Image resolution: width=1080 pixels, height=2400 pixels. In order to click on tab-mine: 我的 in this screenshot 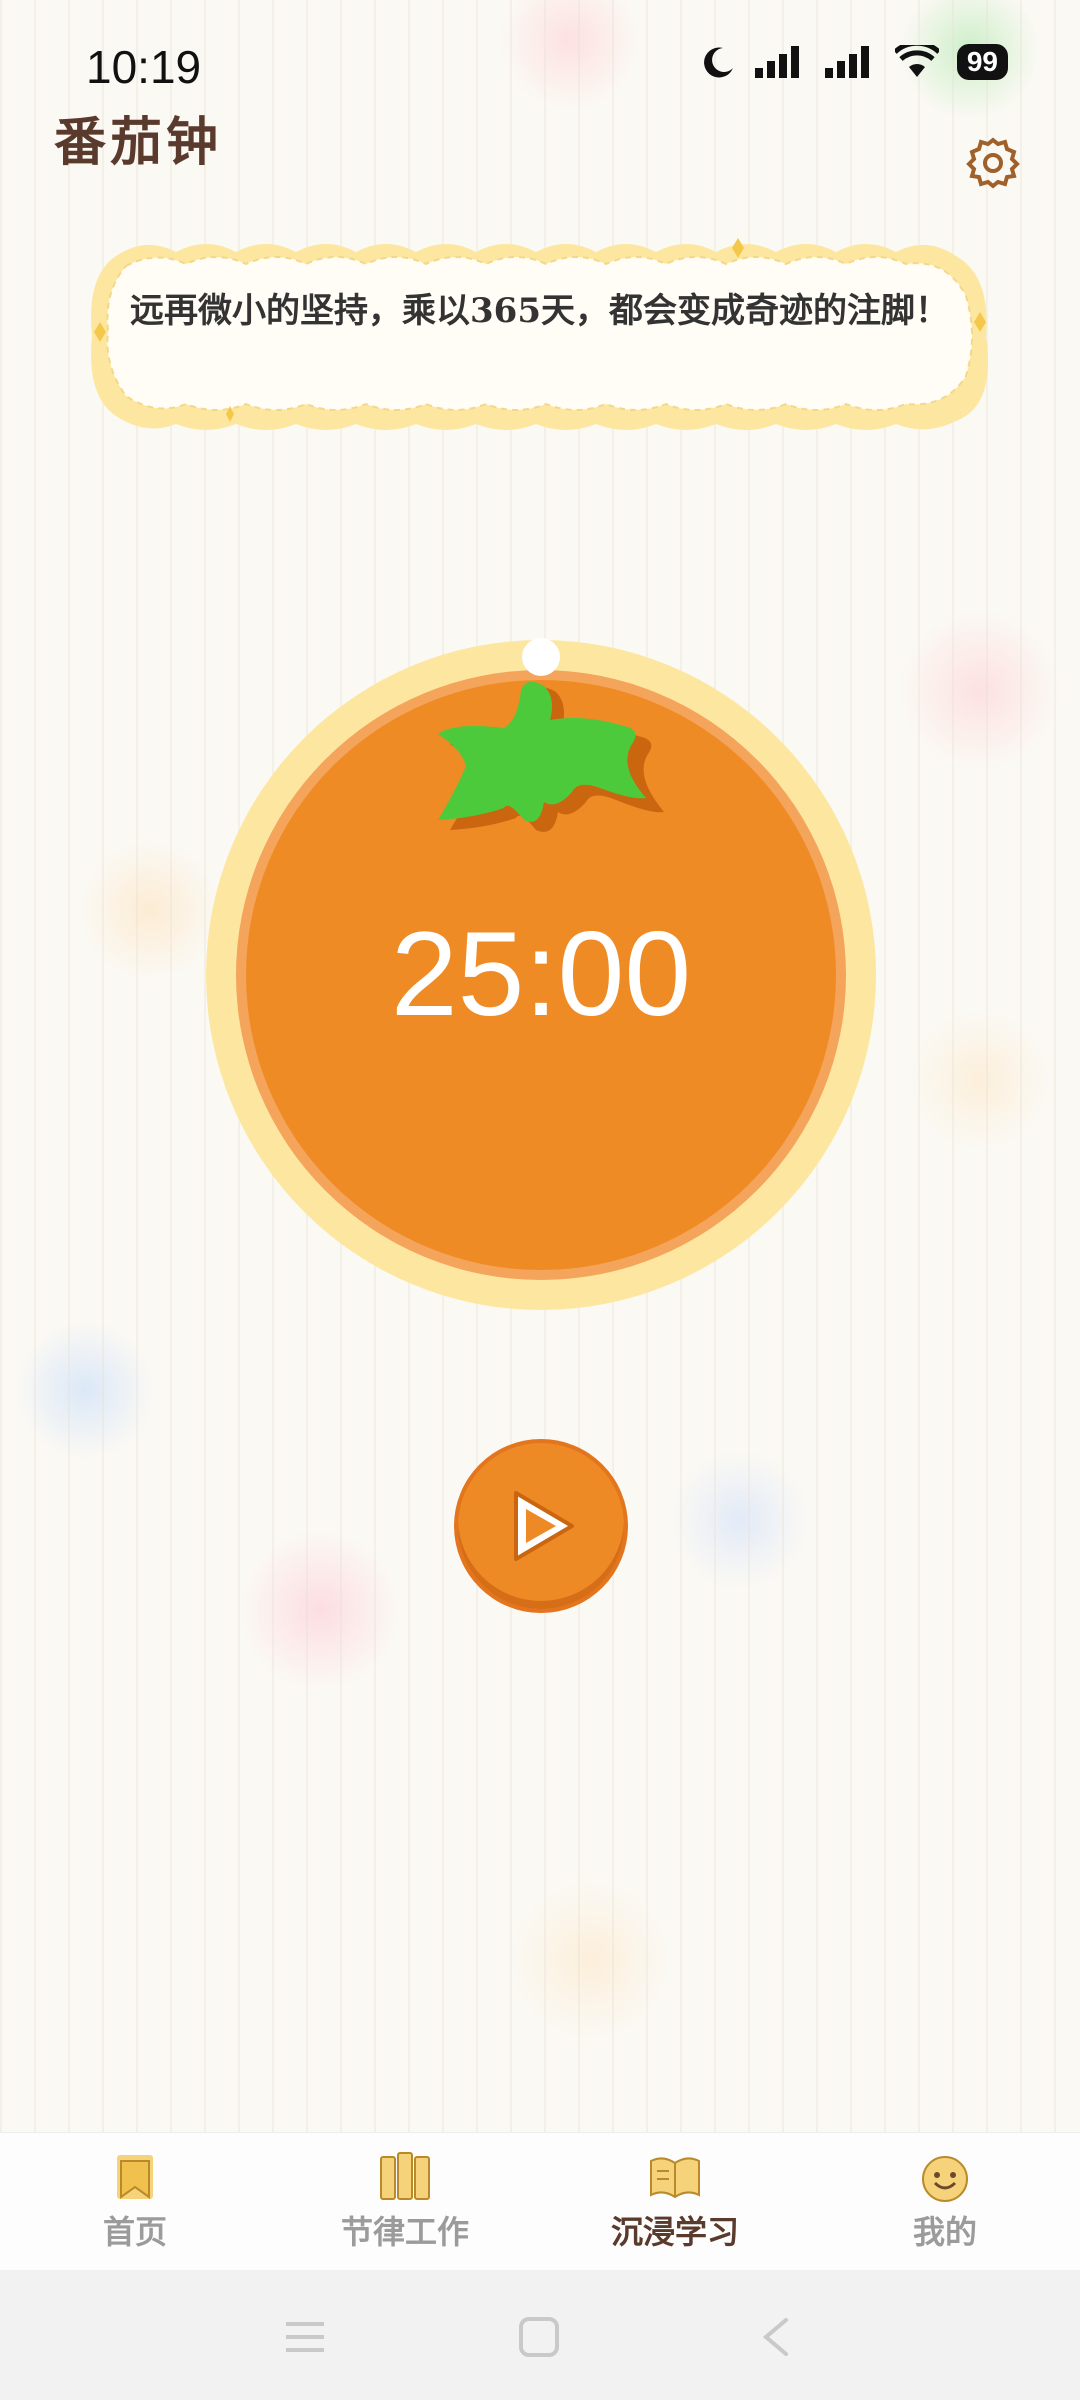, I will do `click(945, 2202)`.